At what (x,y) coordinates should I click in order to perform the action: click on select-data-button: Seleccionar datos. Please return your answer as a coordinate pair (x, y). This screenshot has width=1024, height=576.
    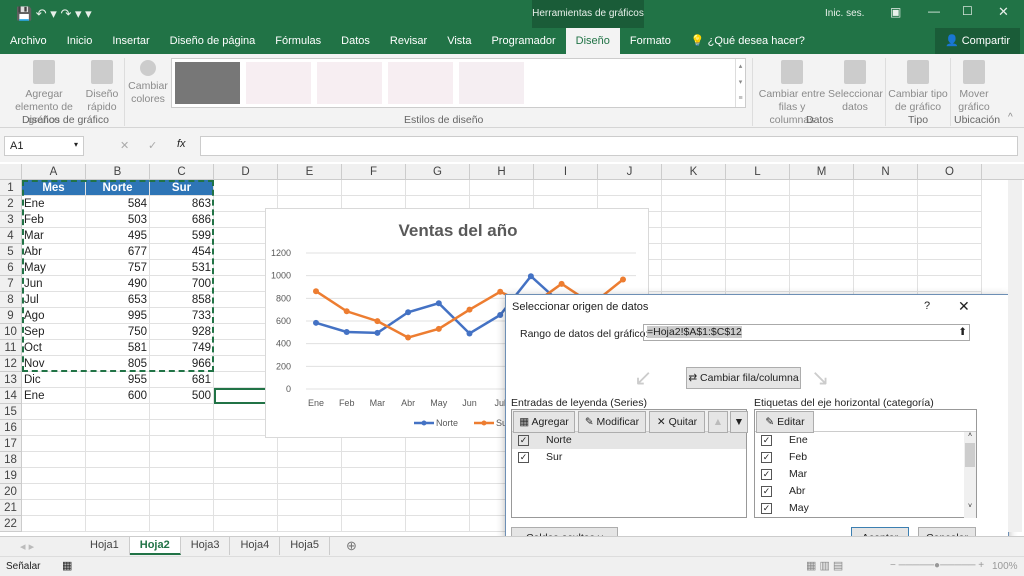
    Looking at the image, I should click on (855, 87).